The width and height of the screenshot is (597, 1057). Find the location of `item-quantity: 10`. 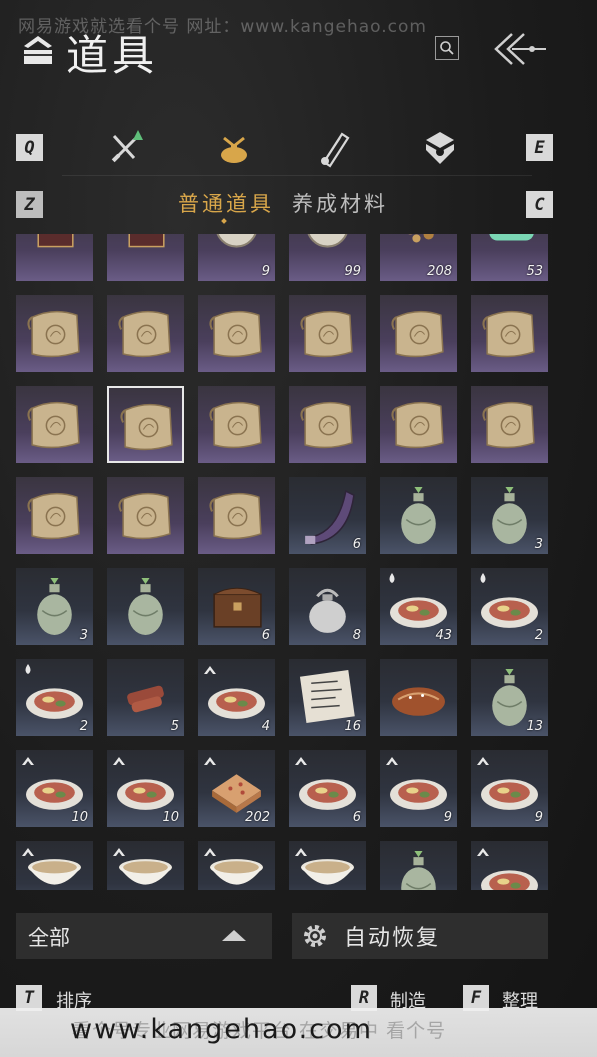

item-quantity: 10 is located at coordinates (170, 817).